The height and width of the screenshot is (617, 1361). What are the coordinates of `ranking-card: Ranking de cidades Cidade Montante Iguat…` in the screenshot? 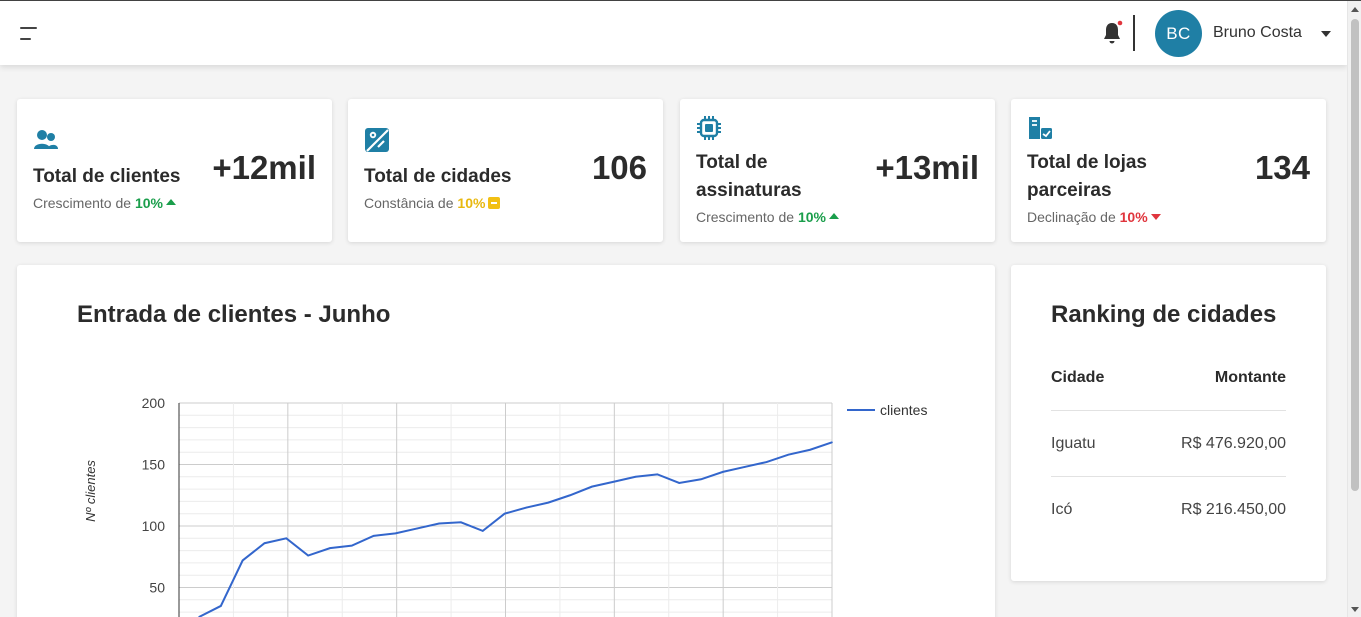 It's located at (1168, 423).